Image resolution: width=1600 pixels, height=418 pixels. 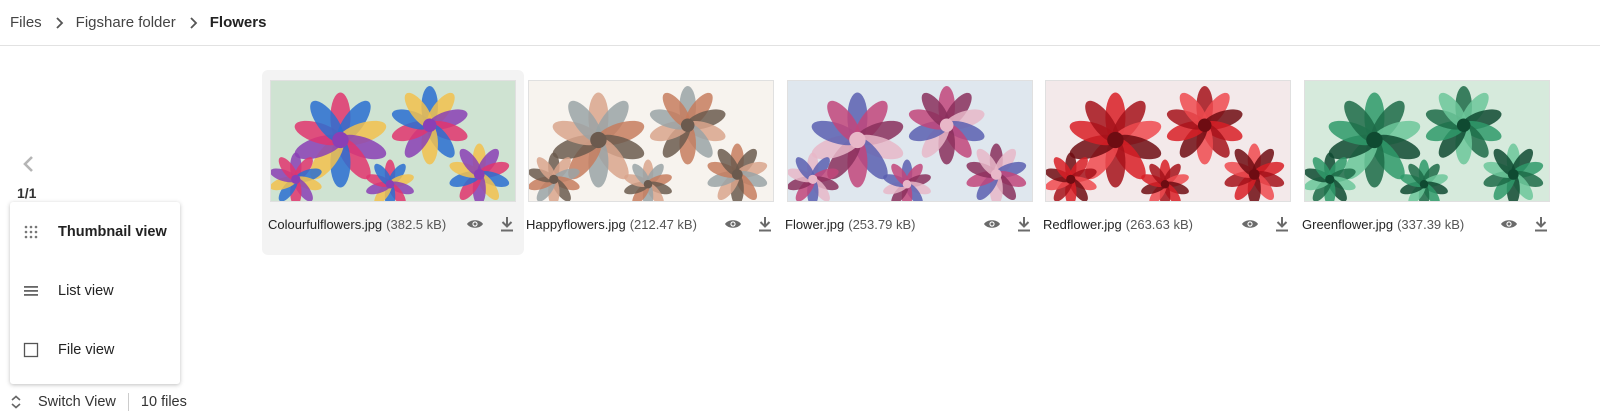 I want to click on menu-item-thumbnail-view: Thumbnail view, so click(x=95, y=232).